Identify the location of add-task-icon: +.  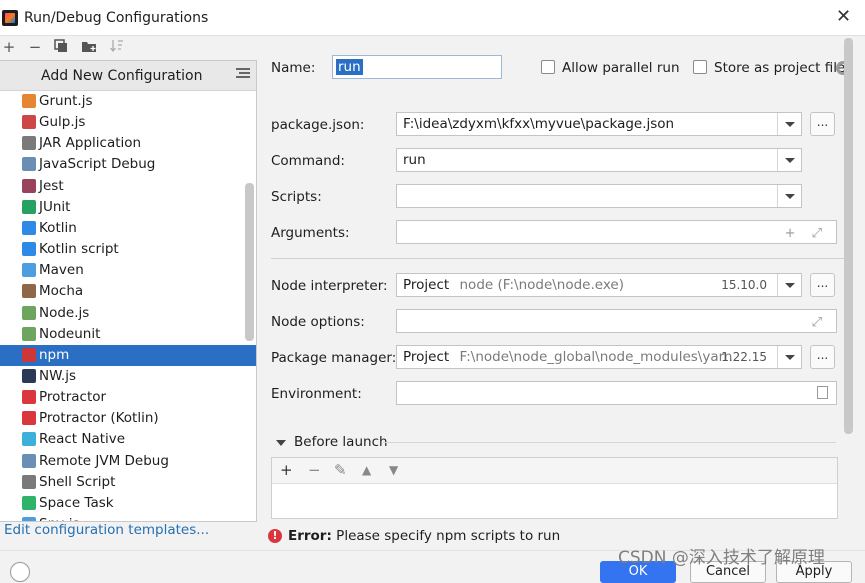
(286, 470).